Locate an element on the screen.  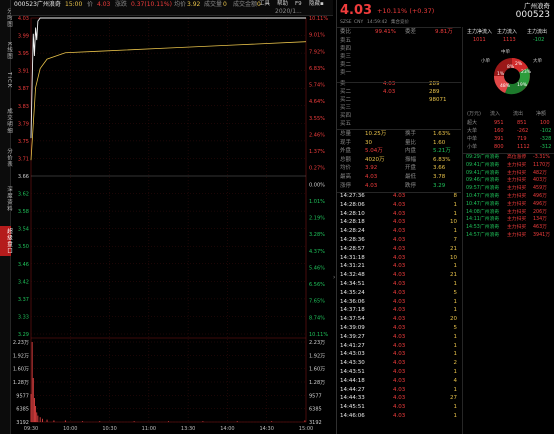
tools-menu: 工具 is located at coordinates (264, 4).